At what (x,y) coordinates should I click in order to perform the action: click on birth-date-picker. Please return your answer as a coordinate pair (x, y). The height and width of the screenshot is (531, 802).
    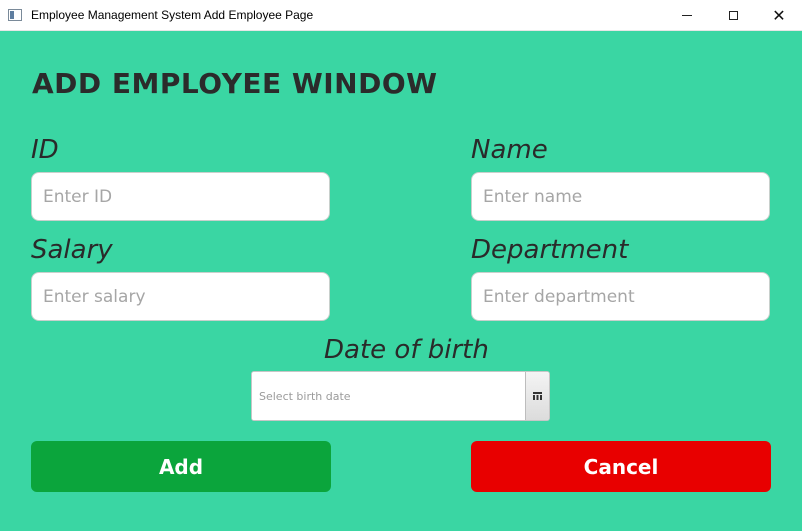
    Looking at the image, I should click on (400, 396).